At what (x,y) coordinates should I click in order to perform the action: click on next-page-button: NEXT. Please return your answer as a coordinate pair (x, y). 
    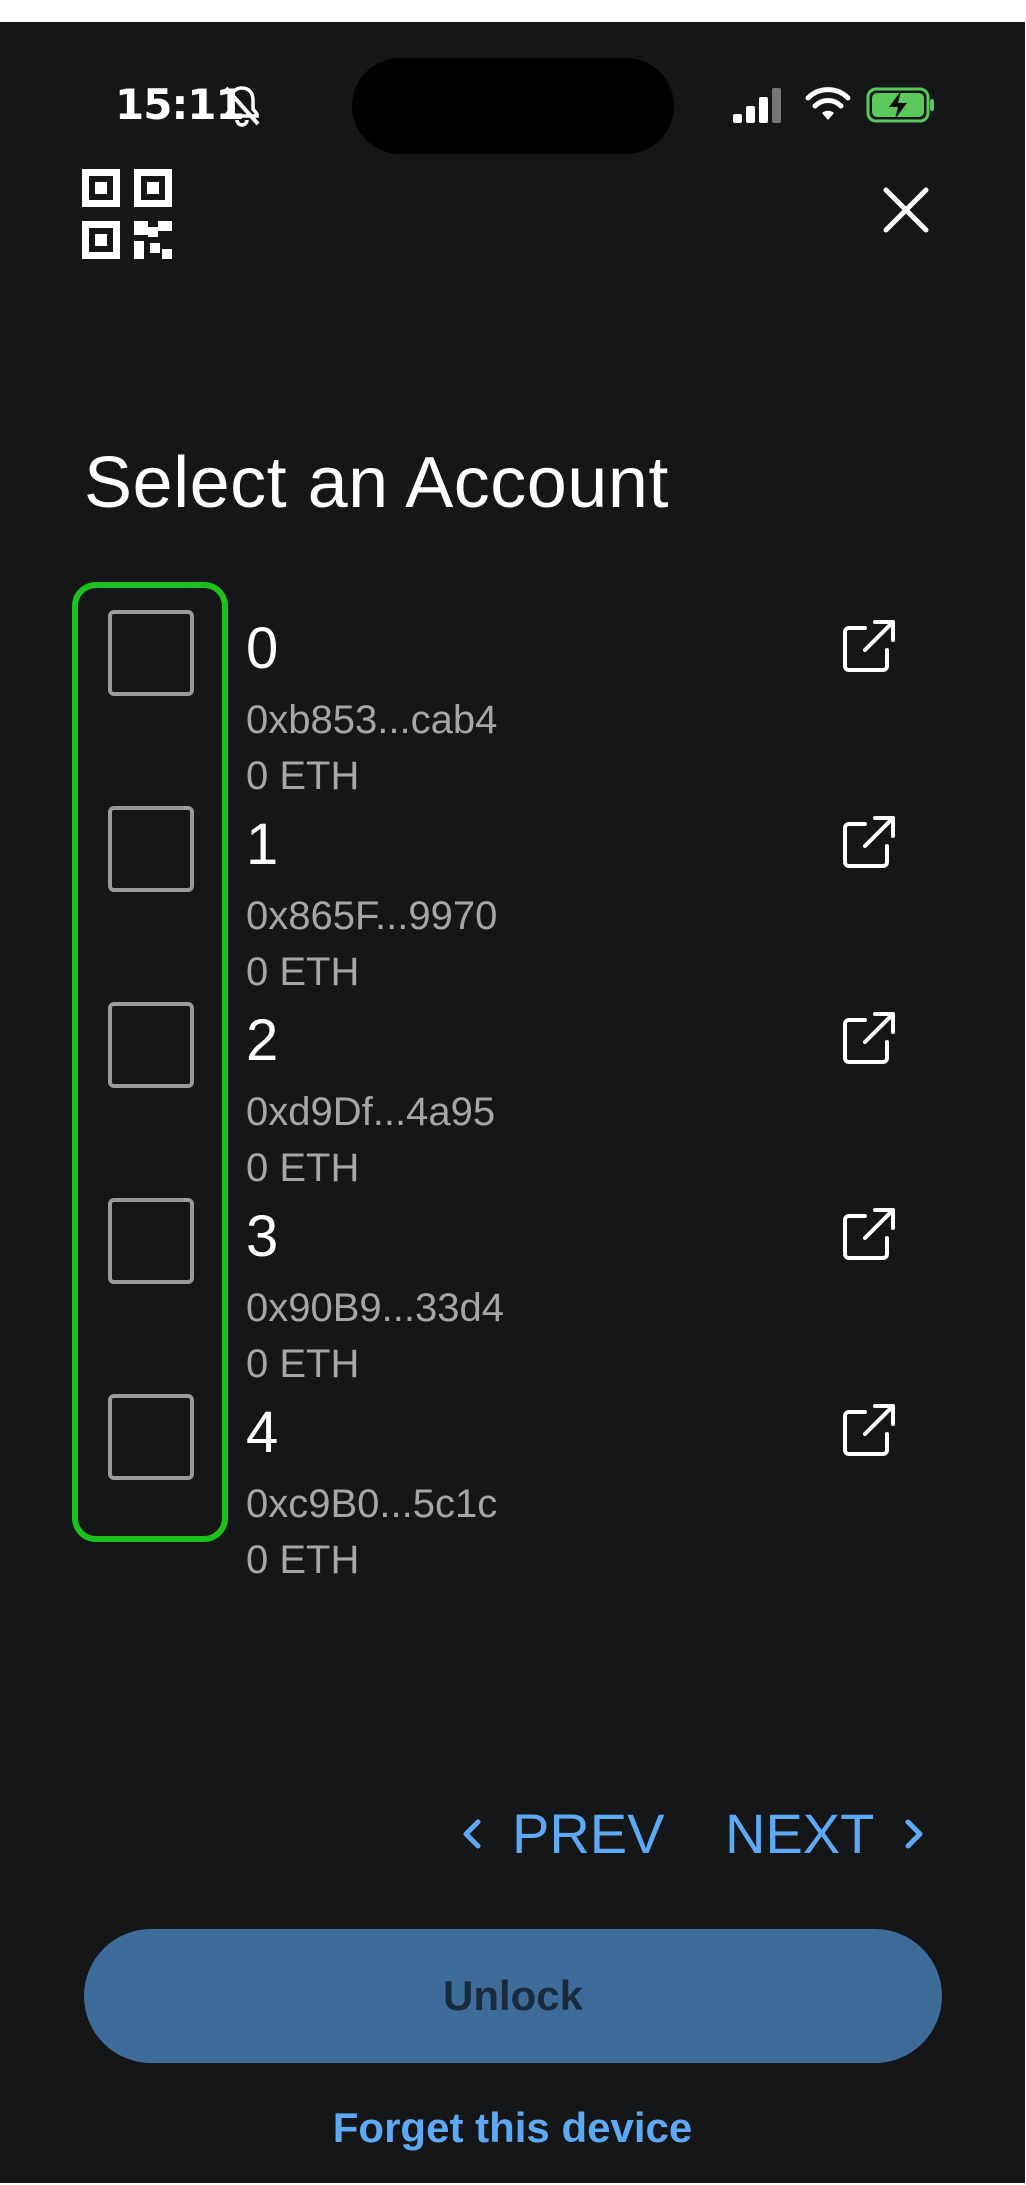
    Looking at the image, I should click on (825, 1834).